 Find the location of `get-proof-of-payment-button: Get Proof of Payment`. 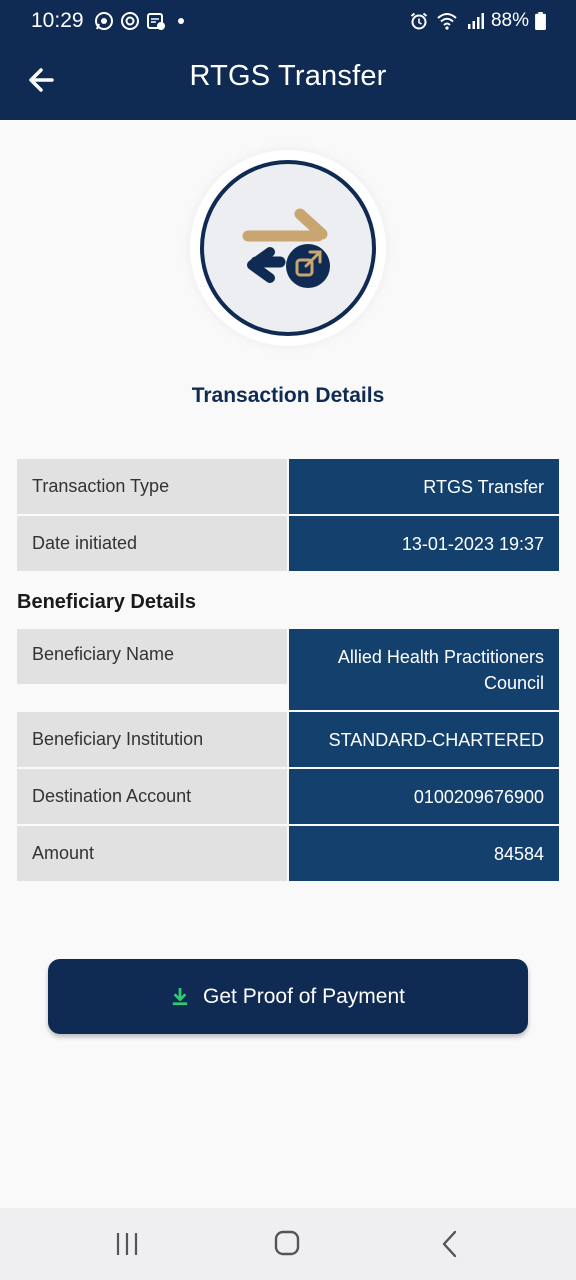

get-proof-of-payment-button: Get Proof of Payment is located at coordinates (288, 996).